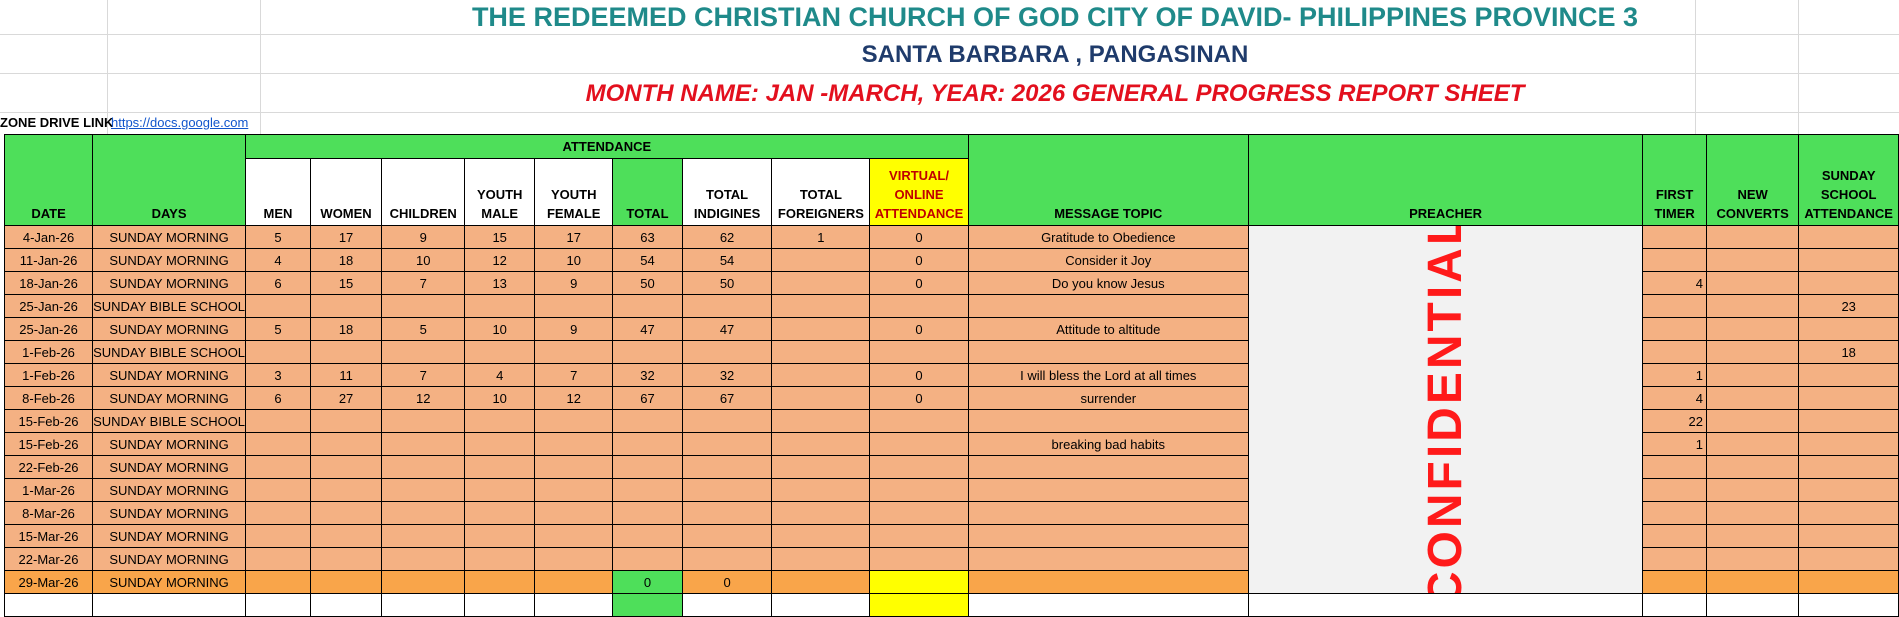 The width and height of the screenshot is (1899, 617). Describe the element at coordinates (574, 375) in the screenshot. I see `youth-female-cell: 7` at that location.